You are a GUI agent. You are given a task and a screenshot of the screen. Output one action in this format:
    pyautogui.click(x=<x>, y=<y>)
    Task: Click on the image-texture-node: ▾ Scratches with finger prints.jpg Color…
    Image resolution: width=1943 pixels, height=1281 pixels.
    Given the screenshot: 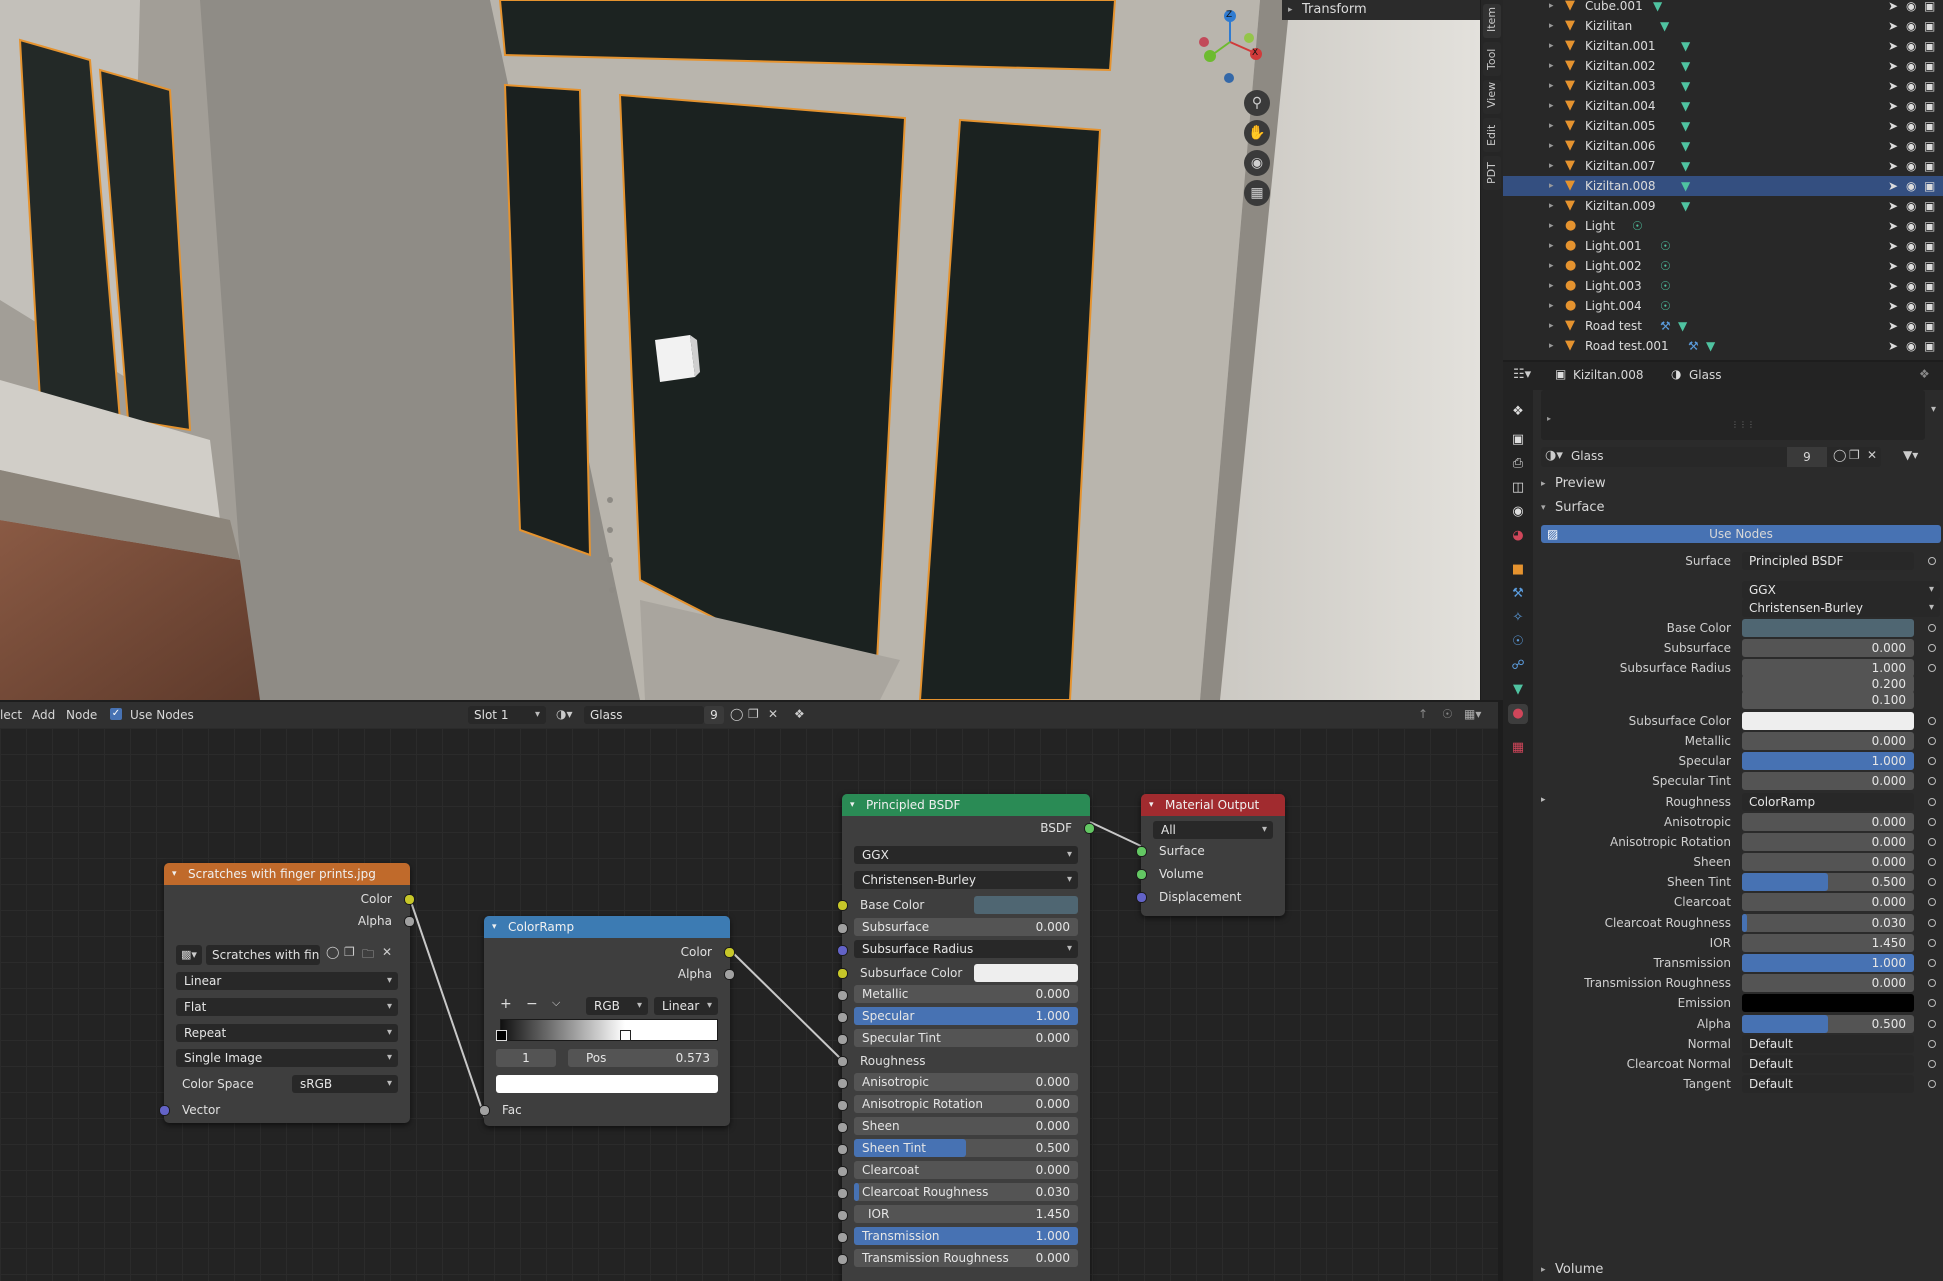 What is the action you would take?
    pyautogui.click(x=287, y=993)
    